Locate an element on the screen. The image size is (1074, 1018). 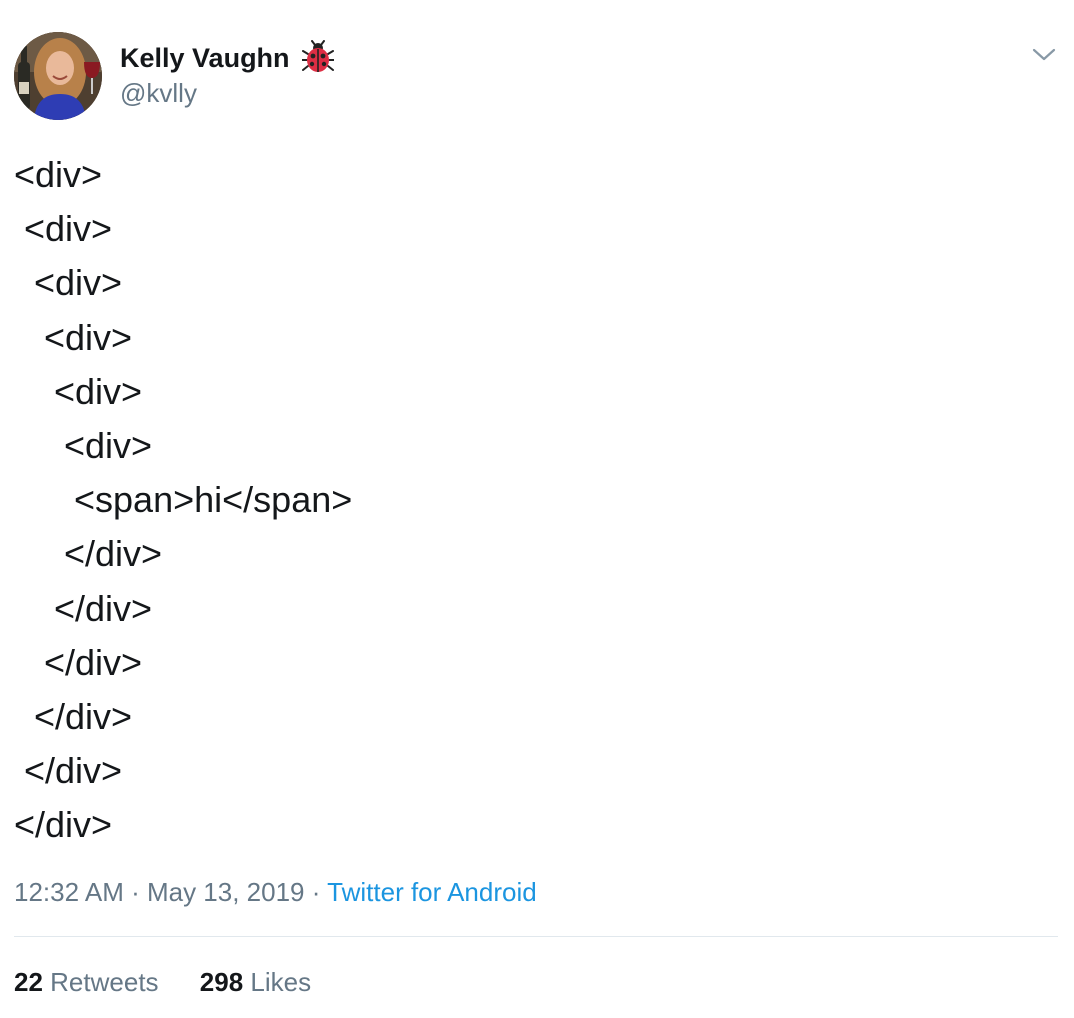
author-display-name: Kelly Vaughn is located at coordinates (205, 58).